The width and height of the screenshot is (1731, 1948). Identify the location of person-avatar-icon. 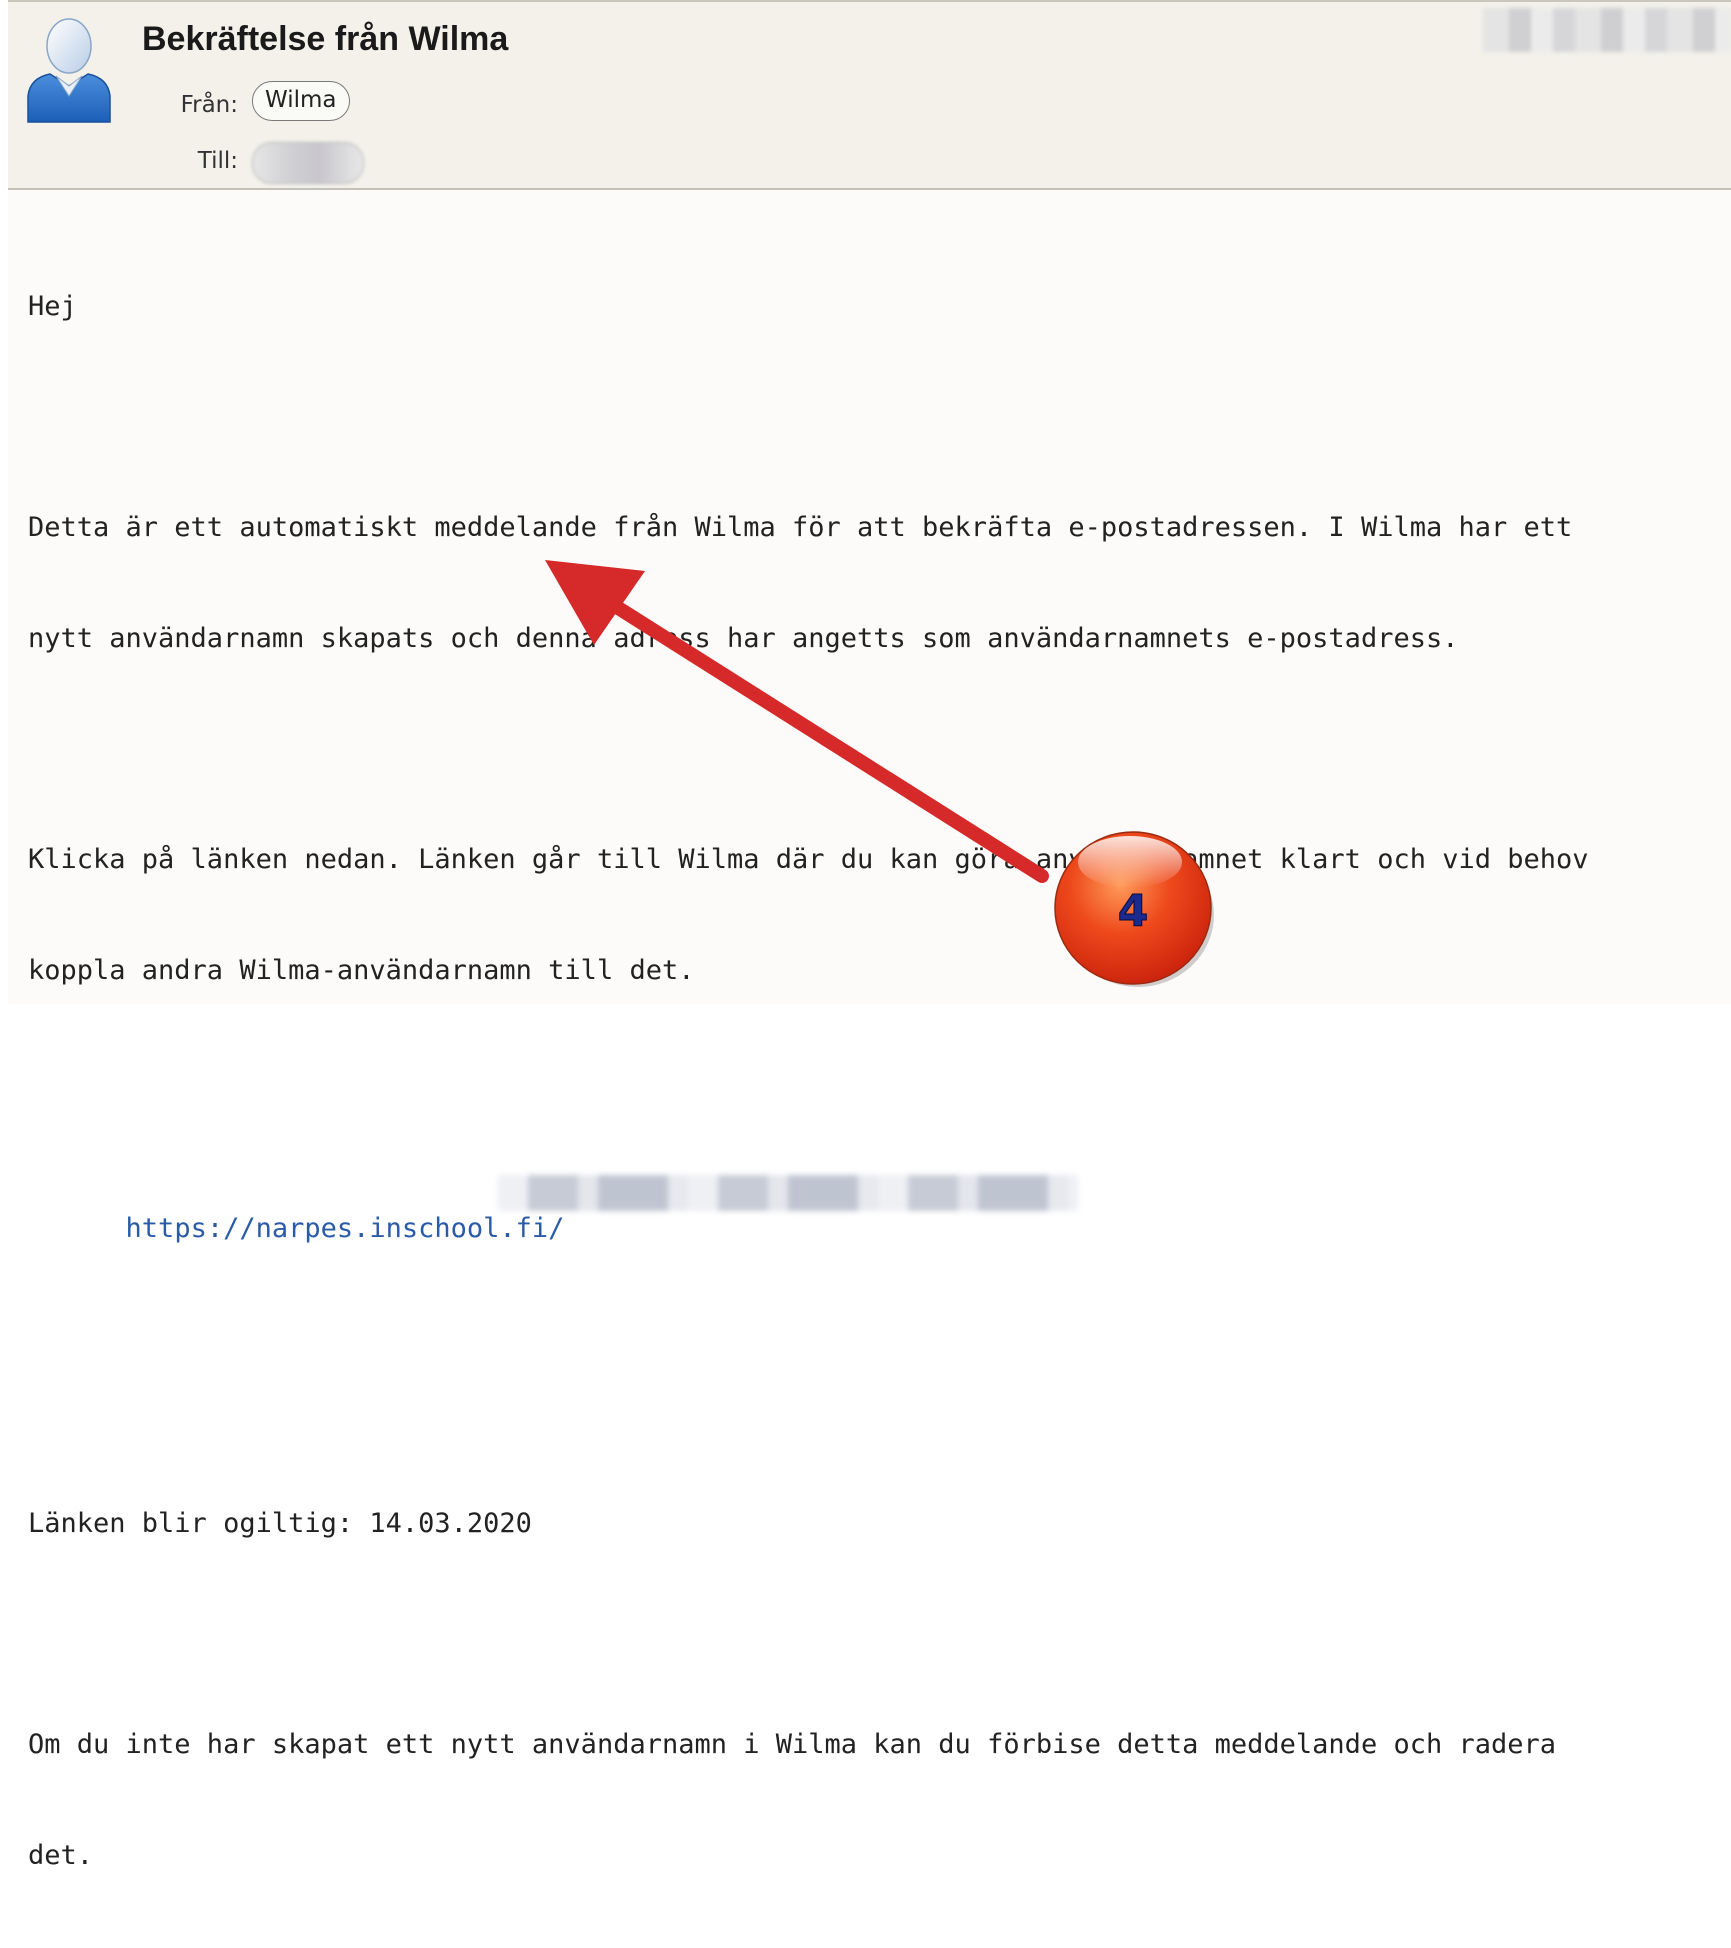
(69, 70).